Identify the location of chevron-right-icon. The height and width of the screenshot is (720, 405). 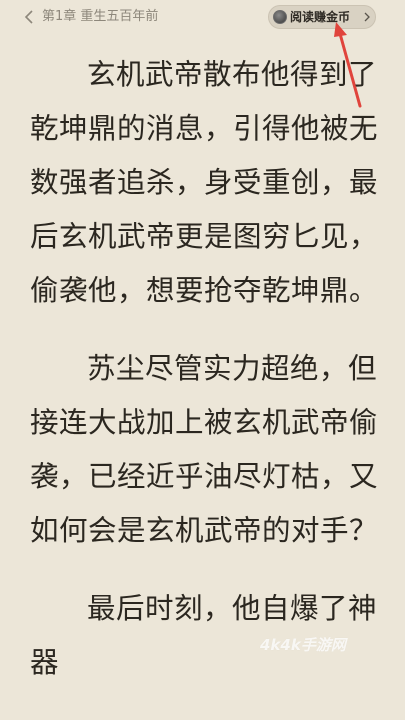
(367, 17).